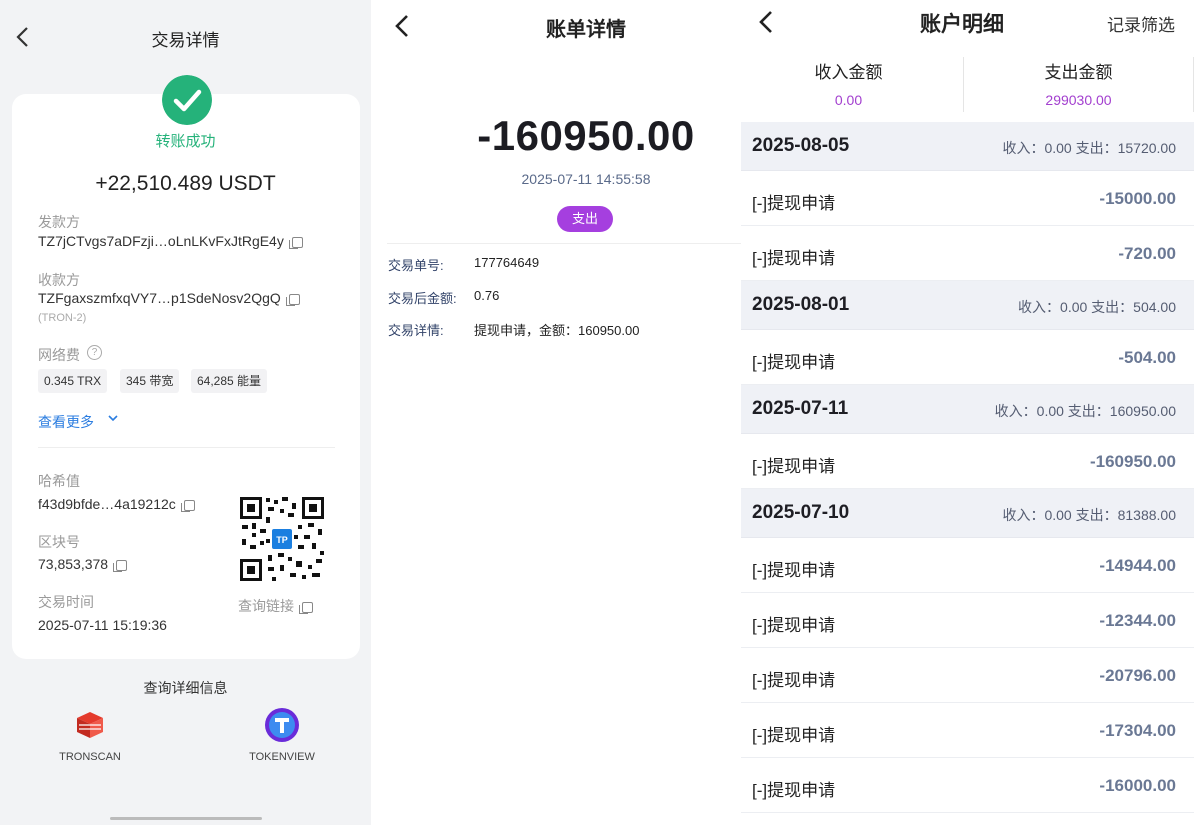  What do you see at coordinates (967, 513) in the screenshot?
I see `date-group-header: 2025-07-10 收入：0.00 支出：81388.00` at bounding box center [967, 513].